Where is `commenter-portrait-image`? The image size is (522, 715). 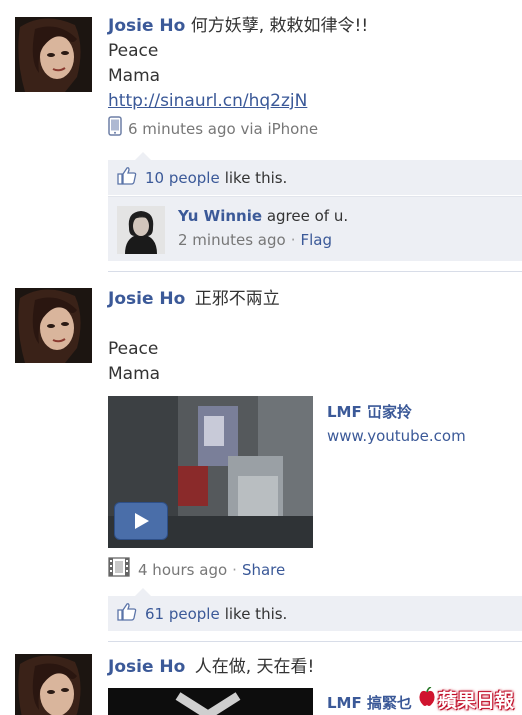 commenter-portrait-image is located at coordinates (141, 230).